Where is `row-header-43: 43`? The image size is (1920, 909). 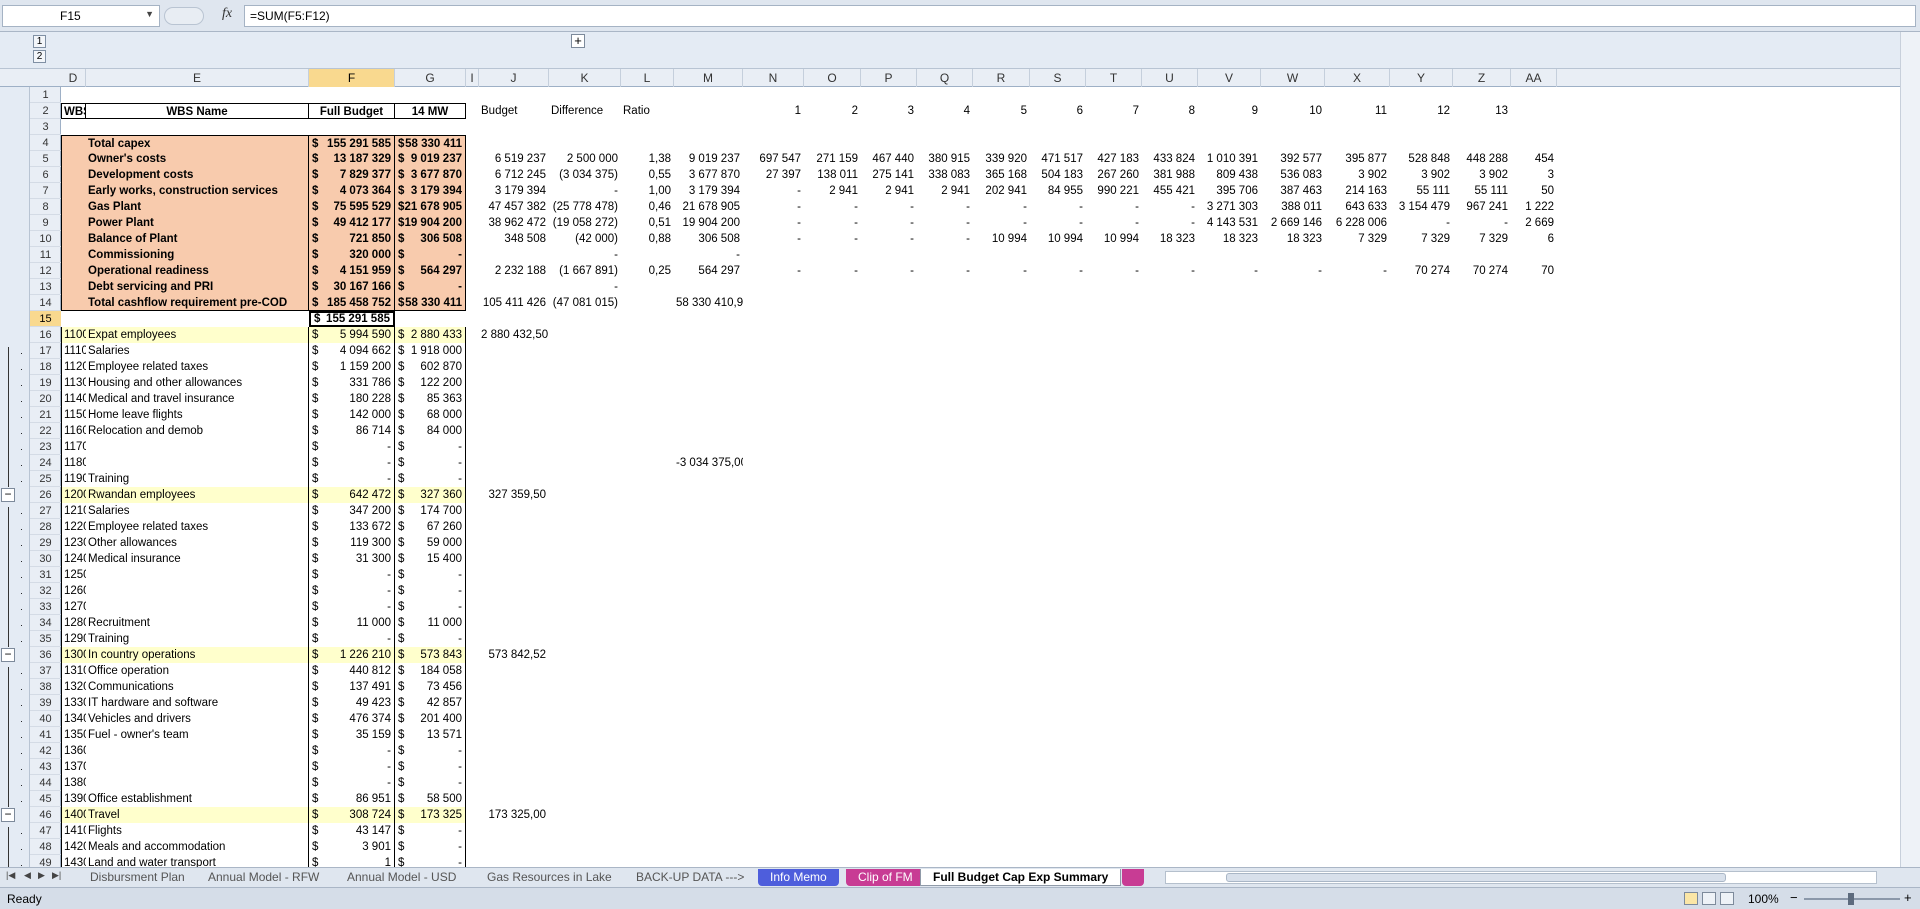 row-header-43: 43 is located at coordinates (45, 767).